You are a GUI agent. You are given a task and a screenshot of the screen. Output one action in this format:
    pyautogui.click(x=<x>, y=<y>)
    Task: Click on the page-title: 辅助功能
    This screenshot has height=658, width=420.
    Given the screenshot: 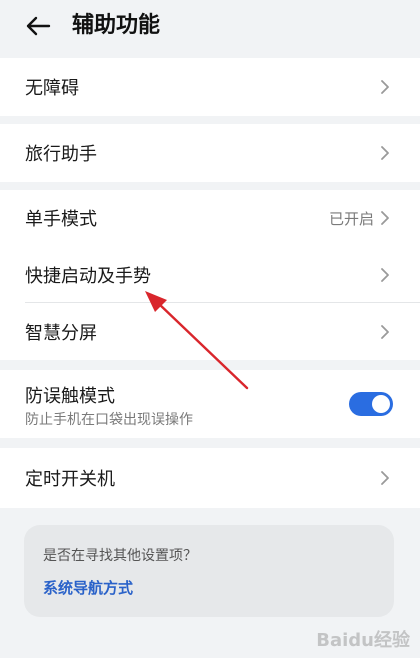 What is the action you would take?
    pyautogui.click(x=116, y=25)
    